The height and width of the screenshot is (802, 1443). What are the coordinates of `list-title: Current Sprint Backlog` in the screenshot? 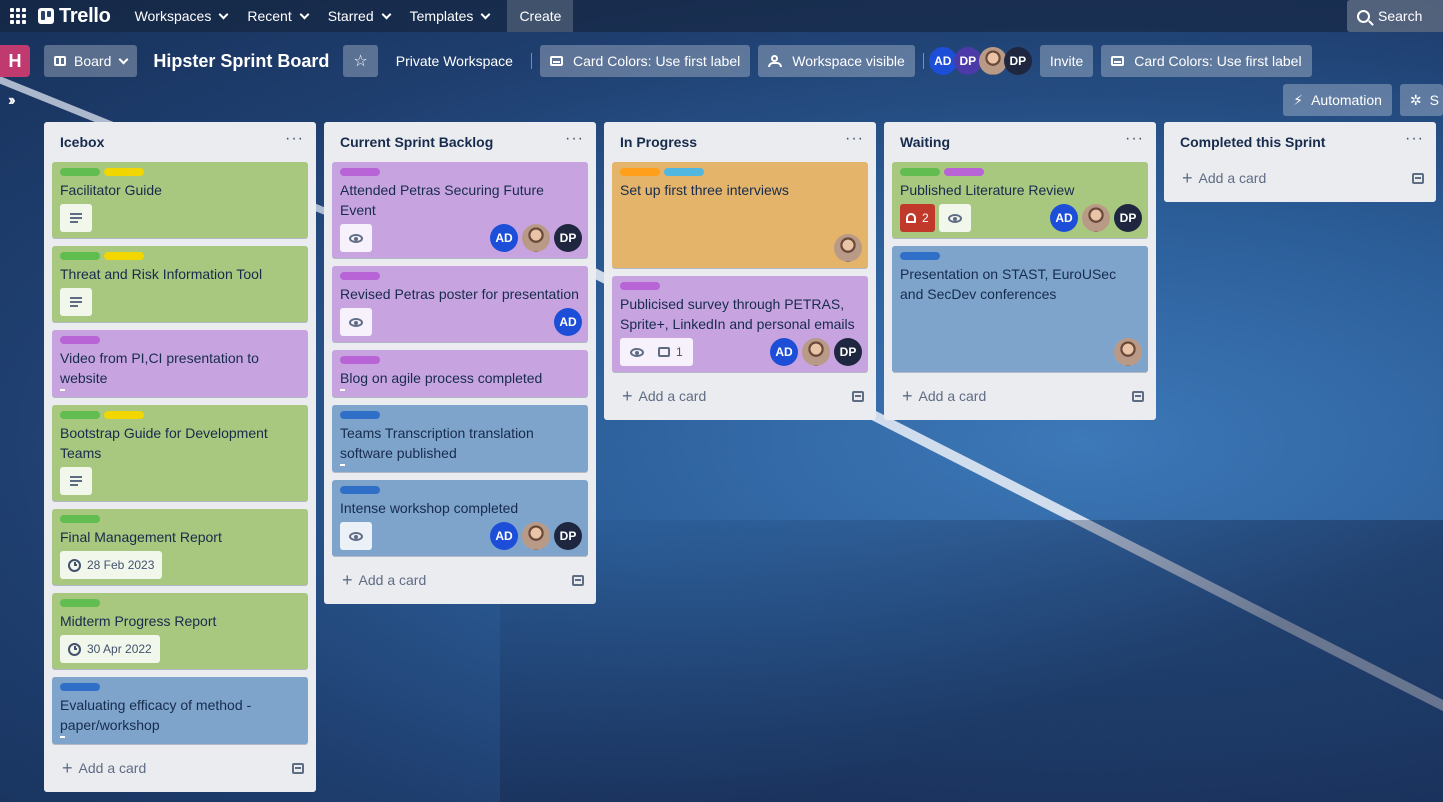 It's located at (416, 142).